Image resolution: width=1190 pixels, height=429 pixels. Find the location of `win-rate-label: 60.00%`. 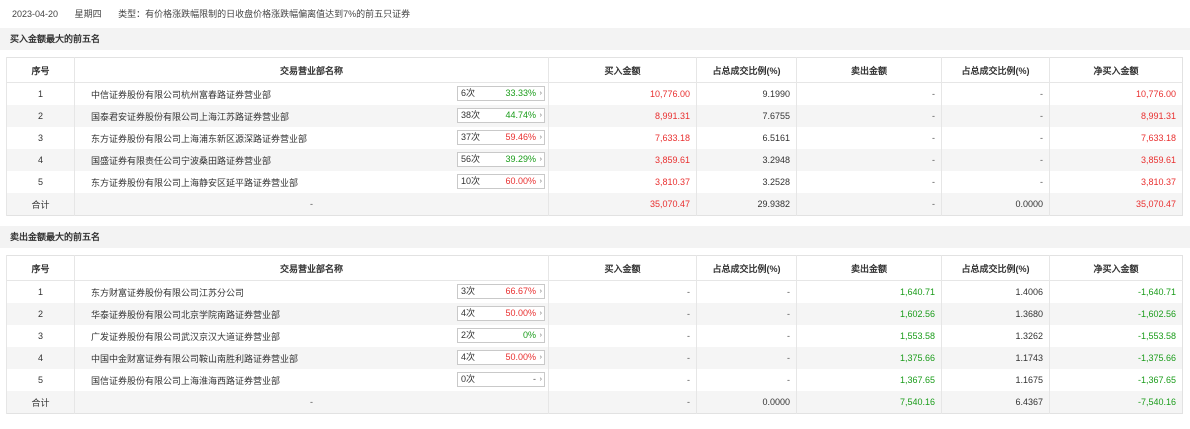

win-rate-label: 60.00% is located at coordinates (520, 181).